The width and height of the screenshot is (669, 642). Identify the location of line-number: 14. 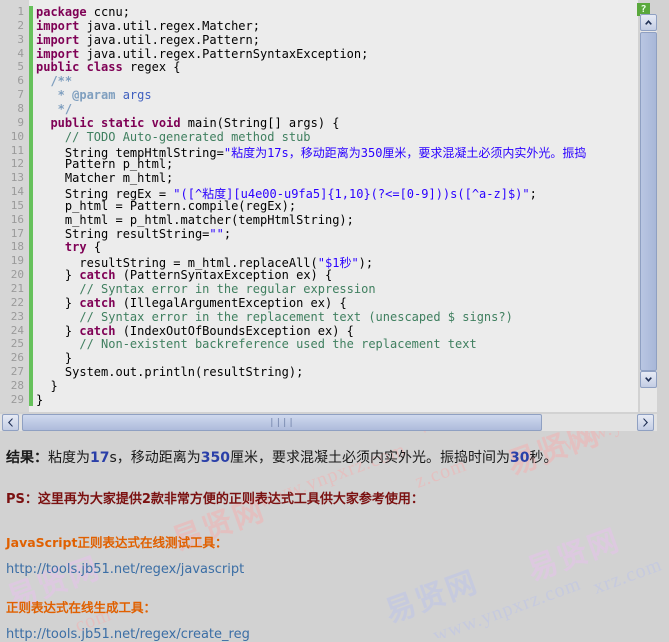
(17, 192).